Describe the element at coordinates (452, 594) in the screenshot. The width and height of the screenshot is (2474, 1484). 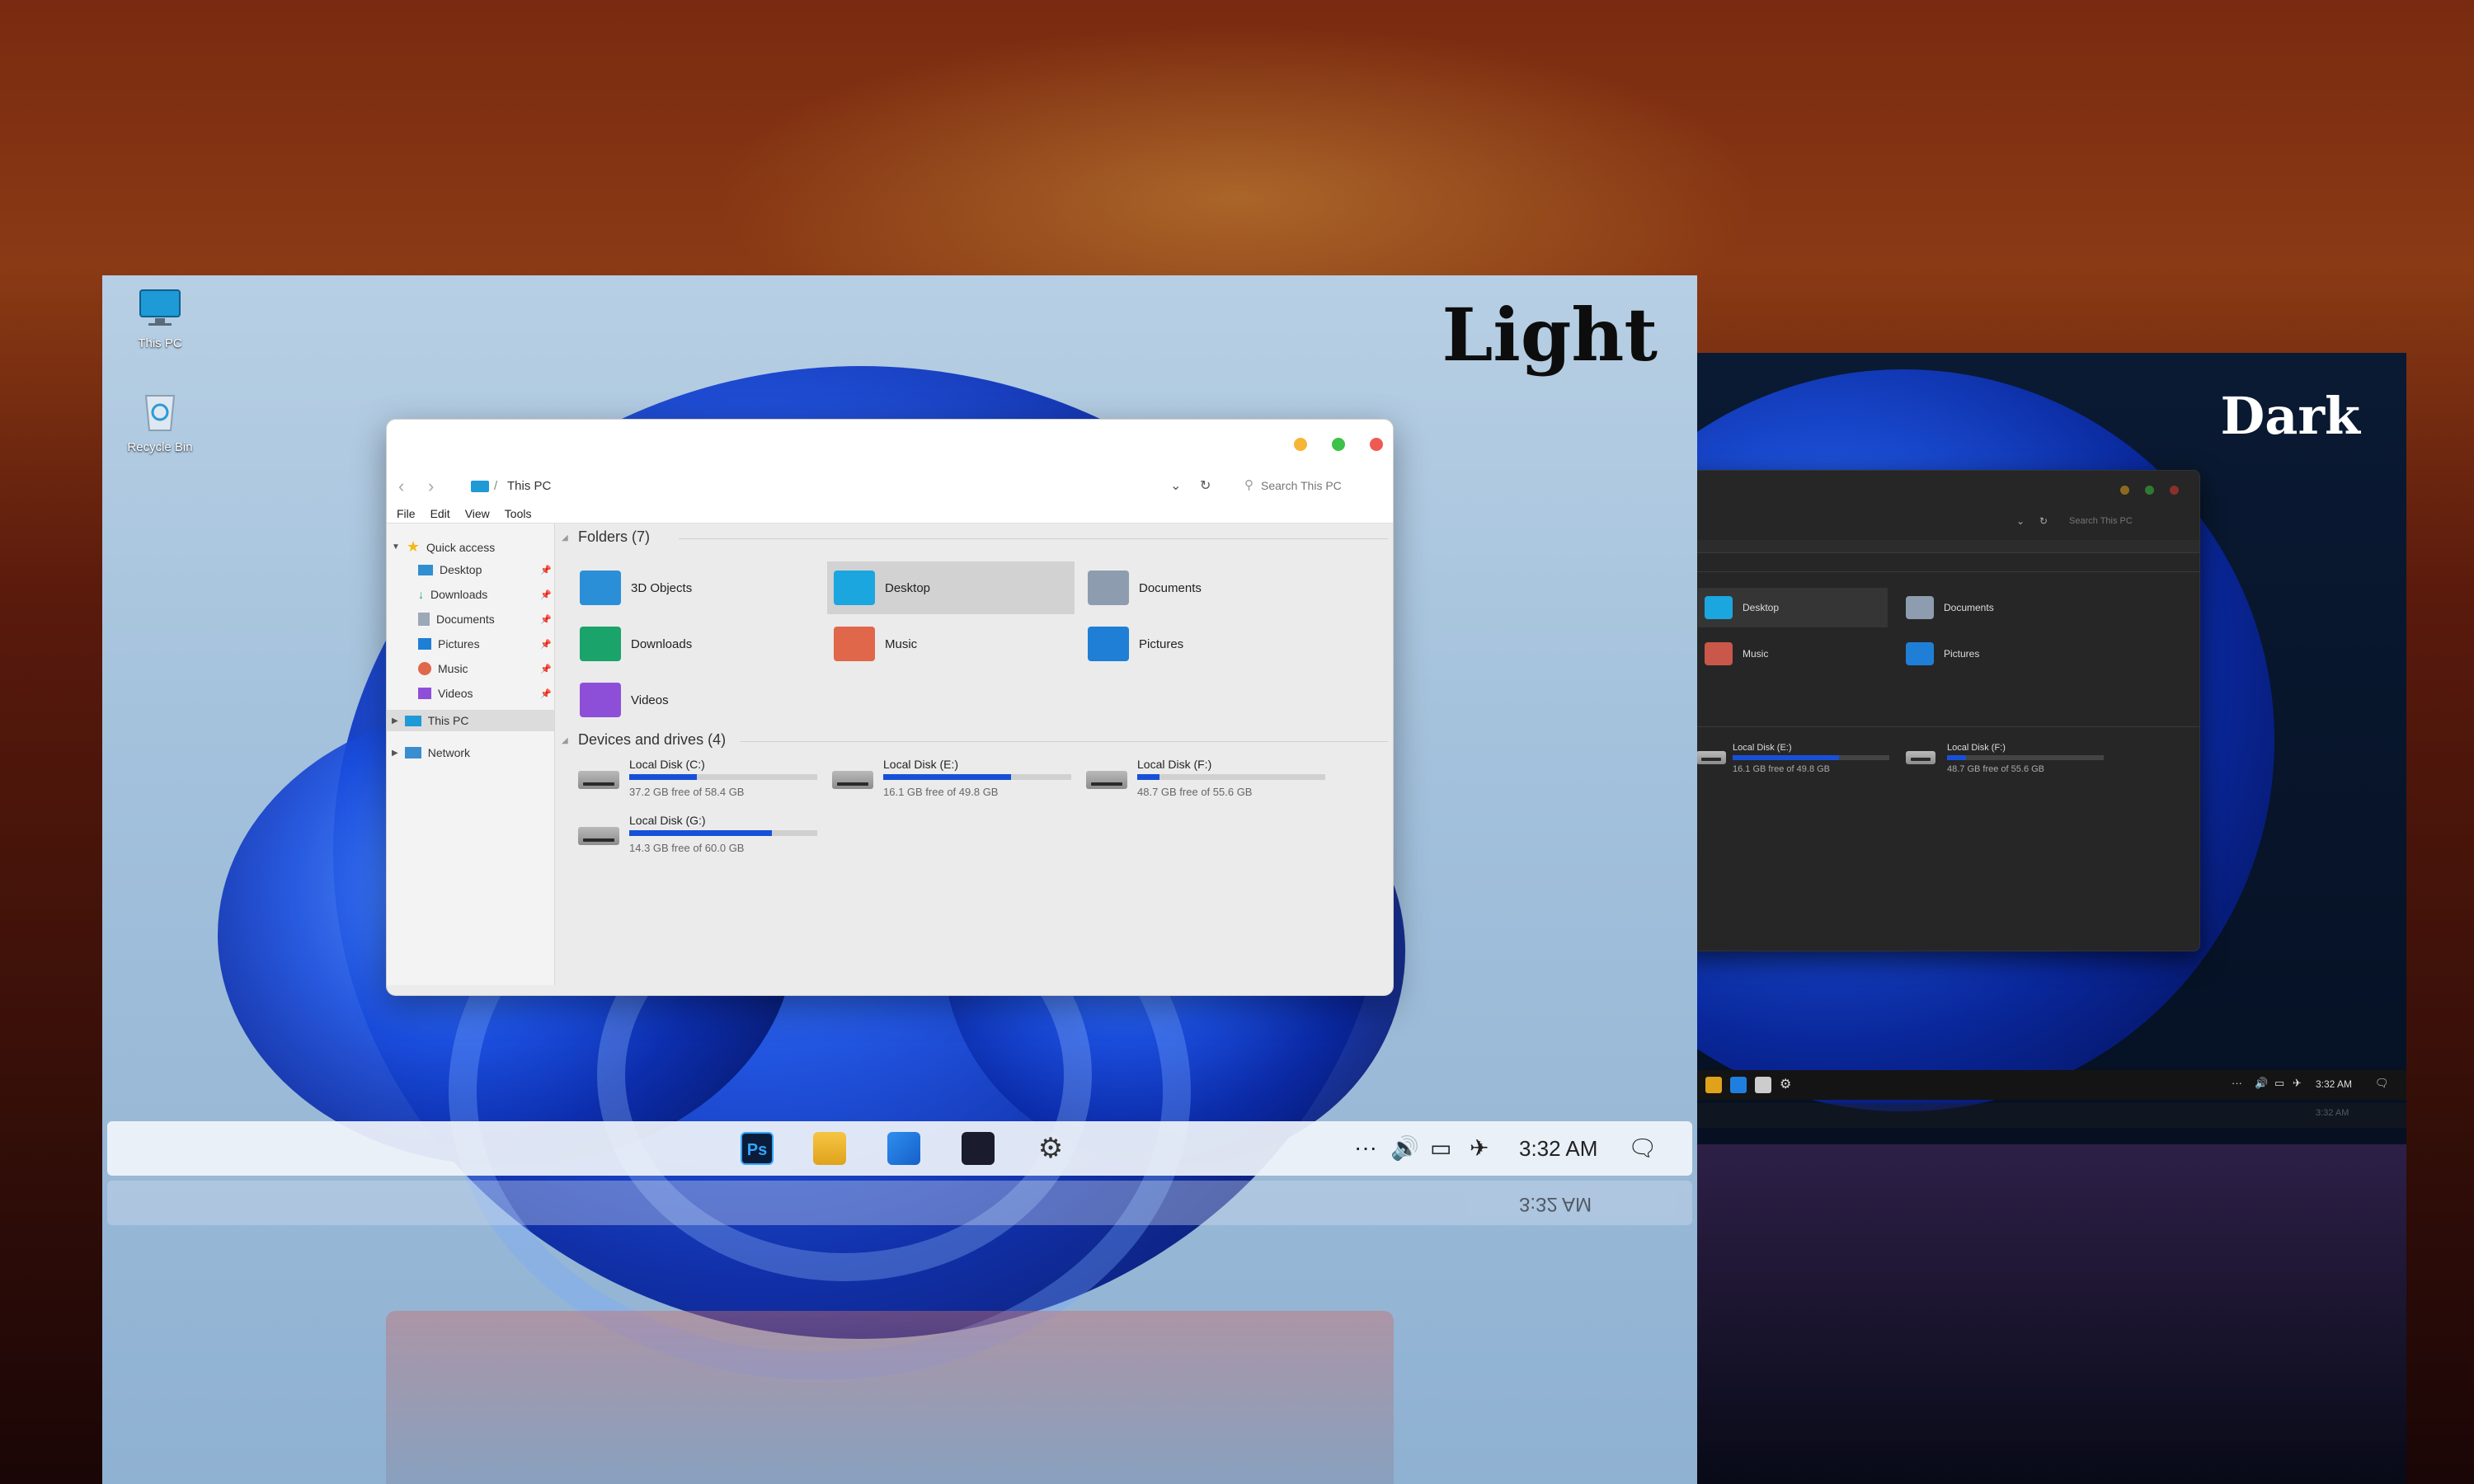
I see `nav-item-downloads: ↓ Downloads` at that location.